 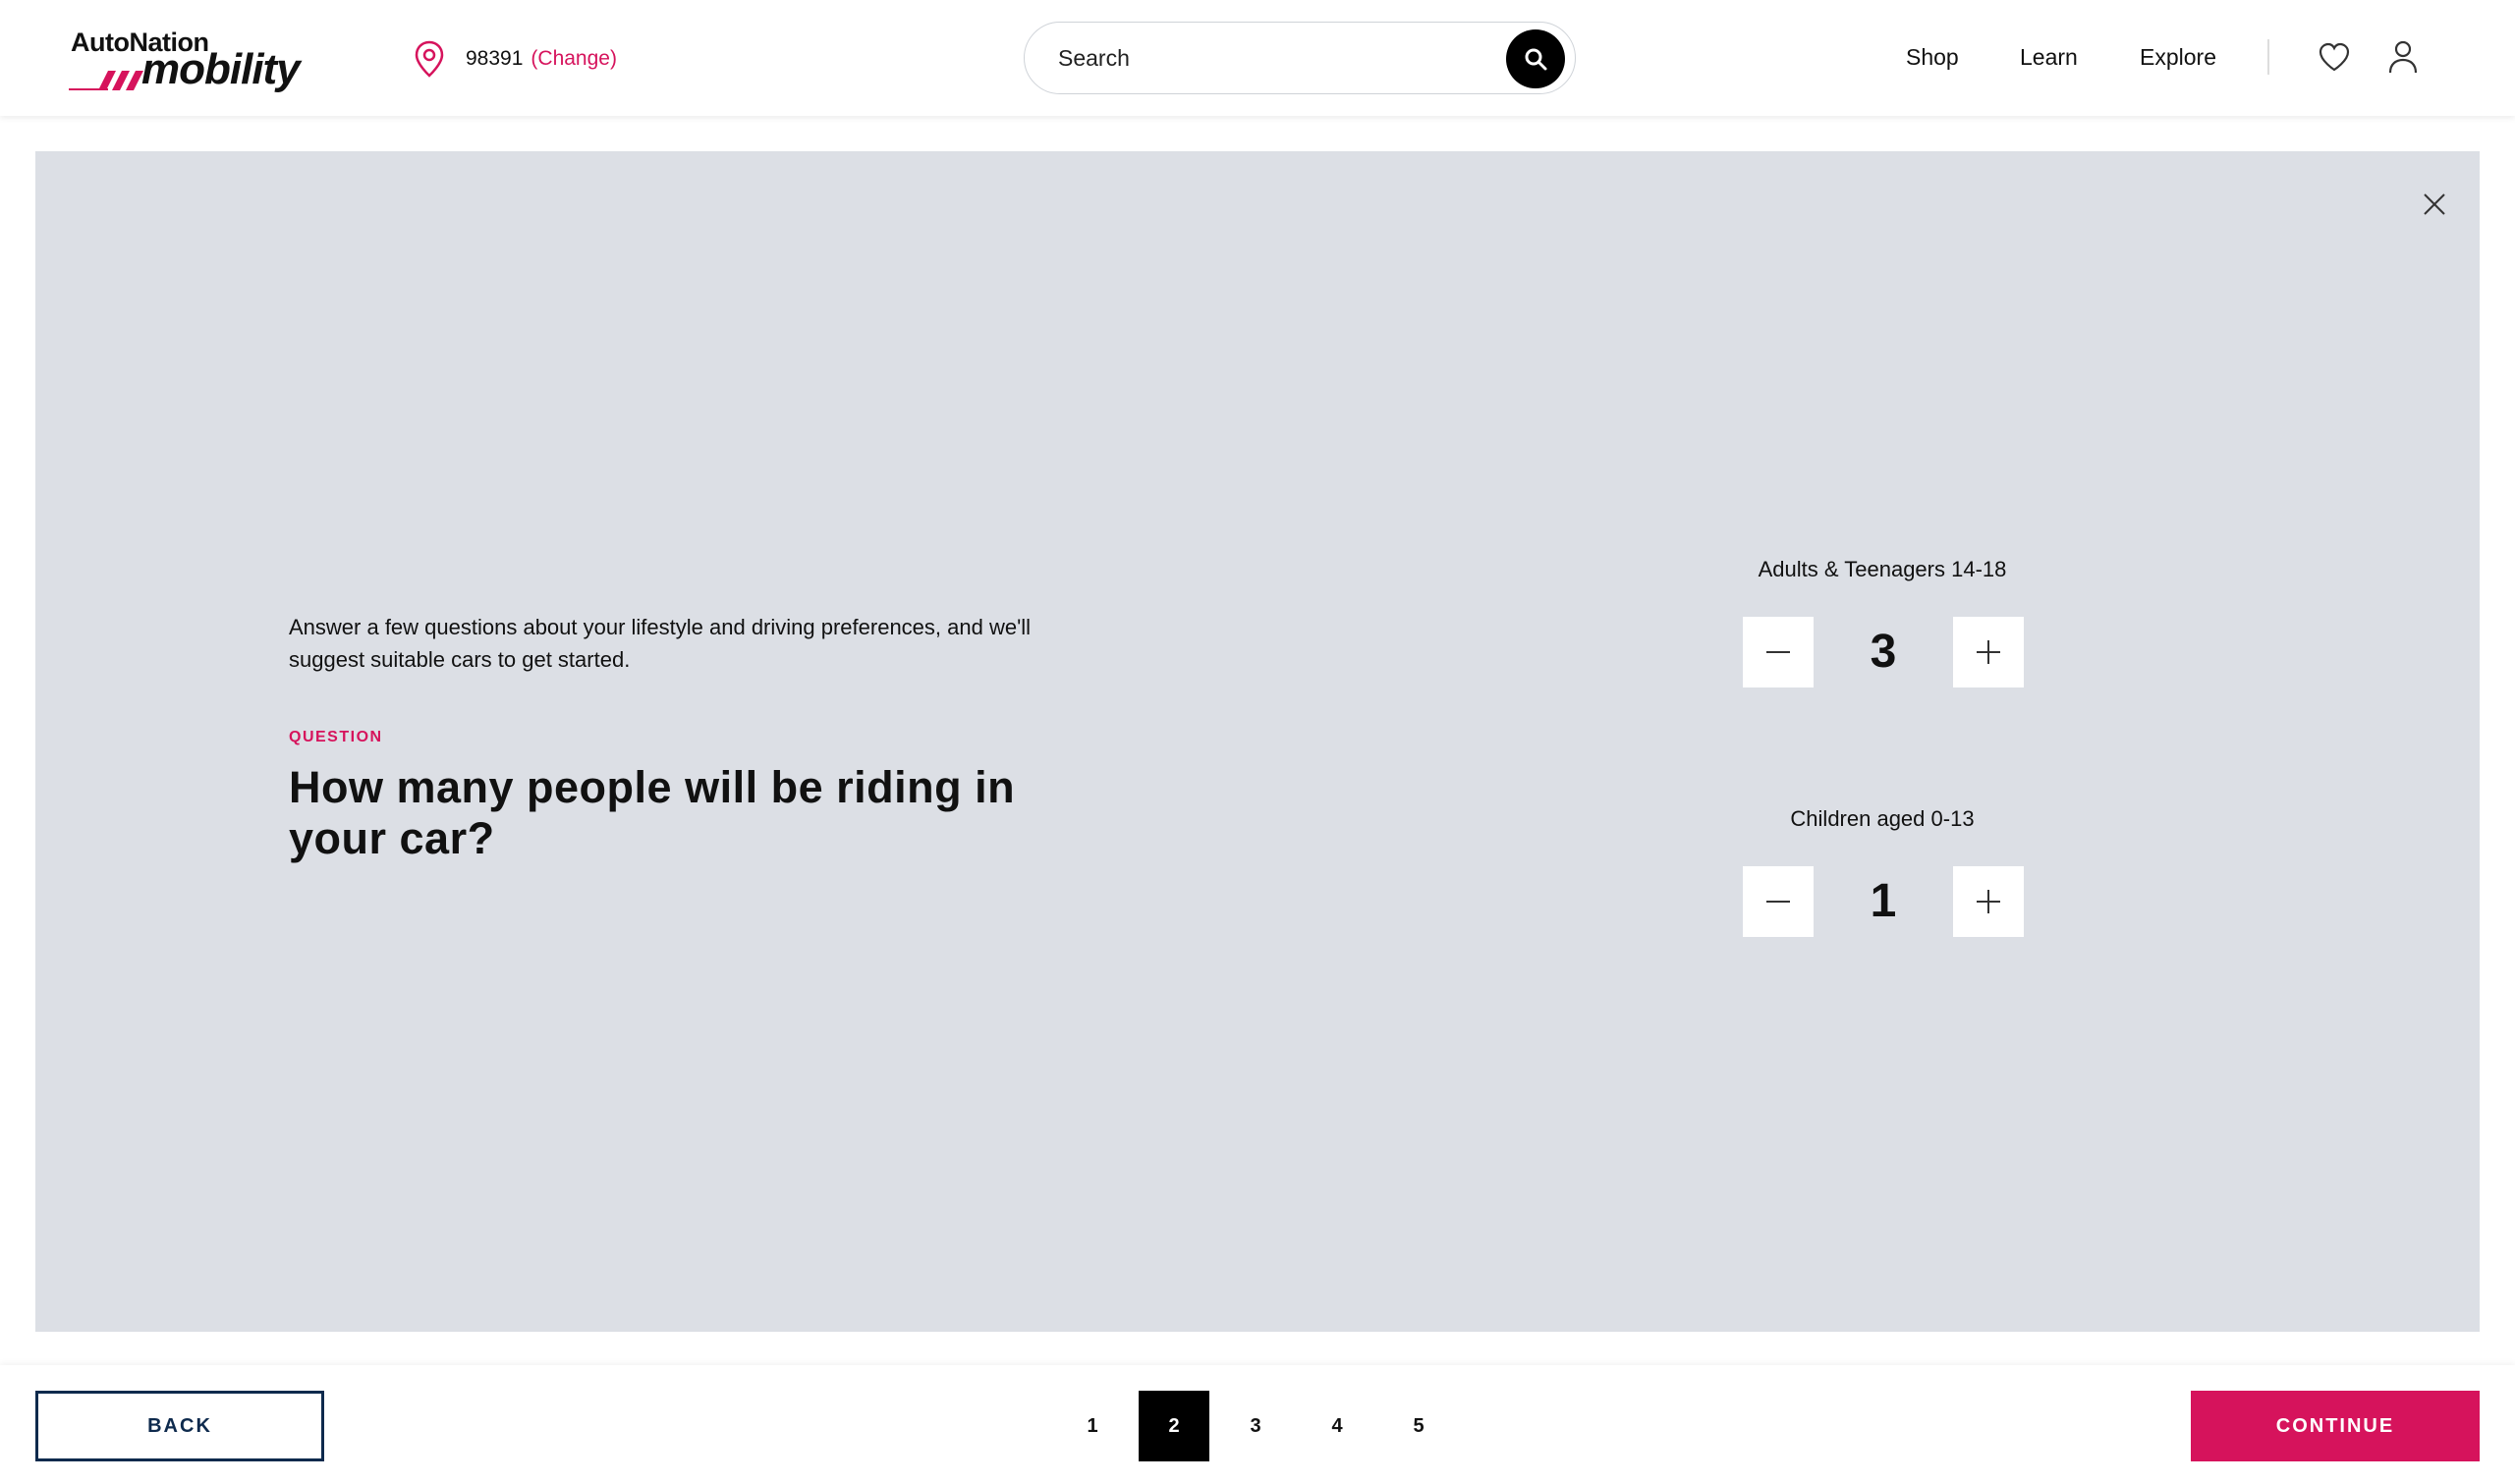 I want to click on search-input, so click(x=1274, y=58).